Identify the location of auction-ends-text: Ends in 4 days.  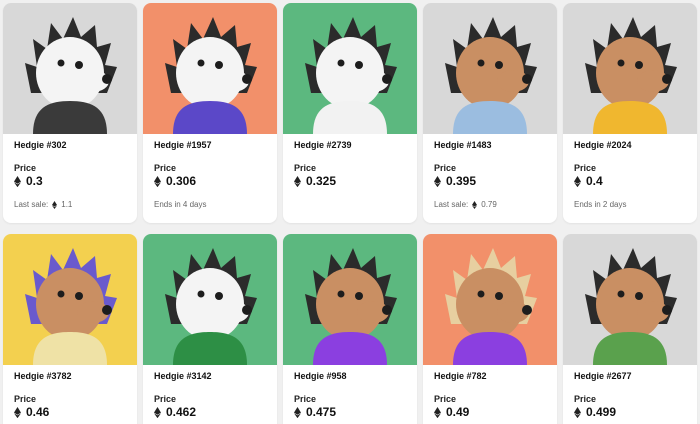
(180, 204).